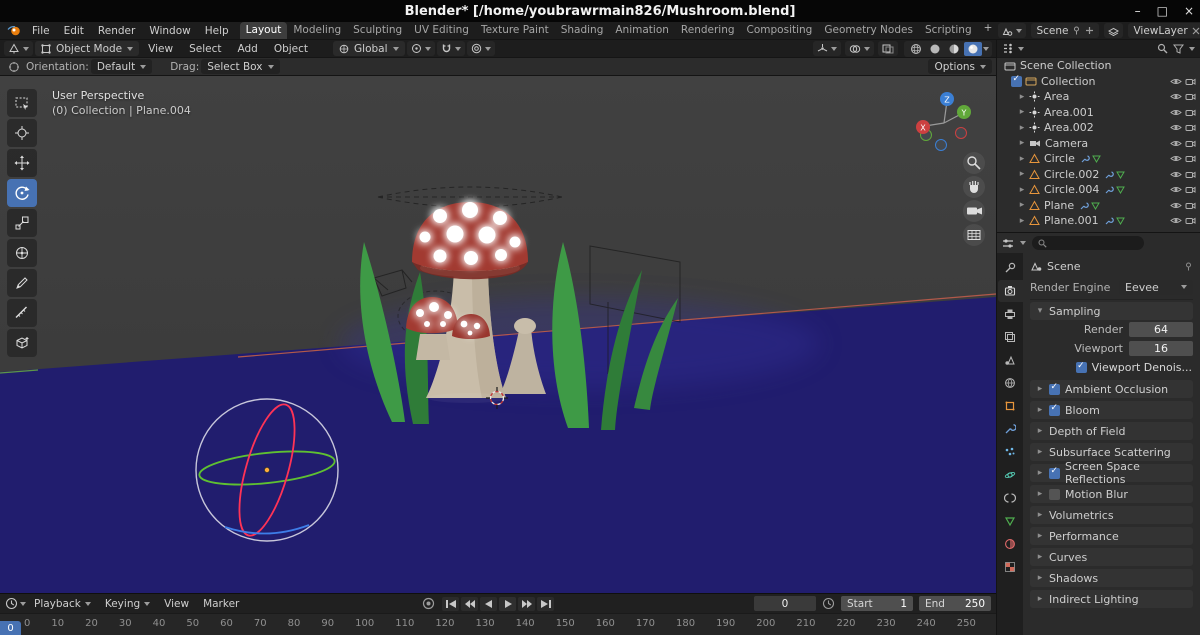  Describe the element at coordinates (1098, 82) in the screenshot. I see `outliner-collection-row: Collection` at that location.